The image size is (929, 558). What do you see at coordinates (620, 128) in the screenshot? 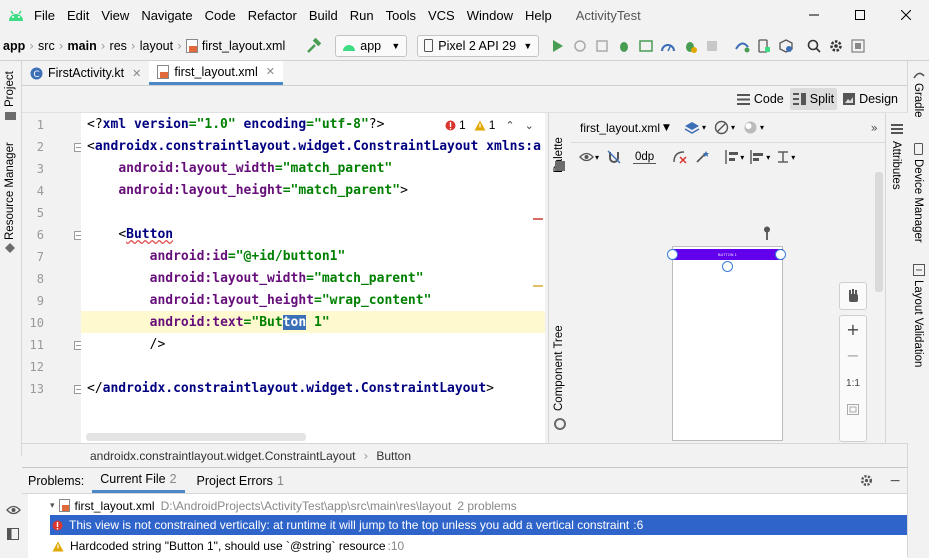
I see `design-file-selector: first_layout.xml` at bounding box center [620, 128].